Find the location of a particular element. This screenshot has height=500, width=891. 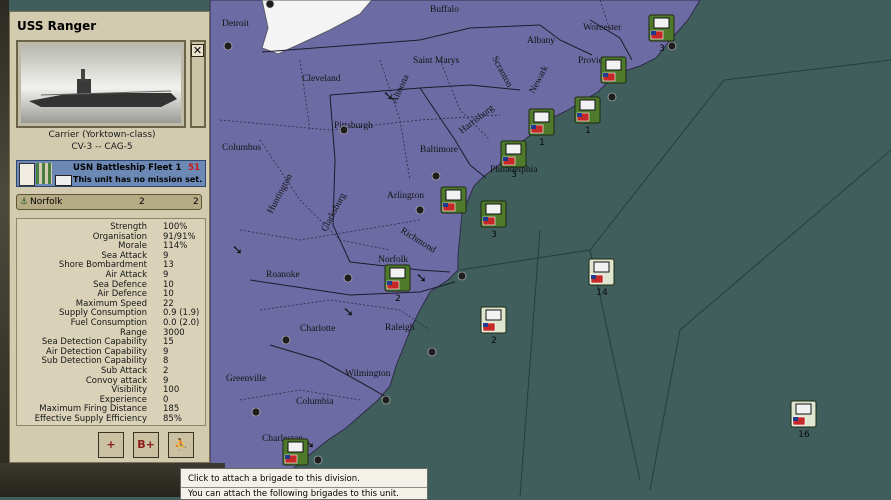

stat-label: Sea Detection Capability is located at coordinates (94, 342).